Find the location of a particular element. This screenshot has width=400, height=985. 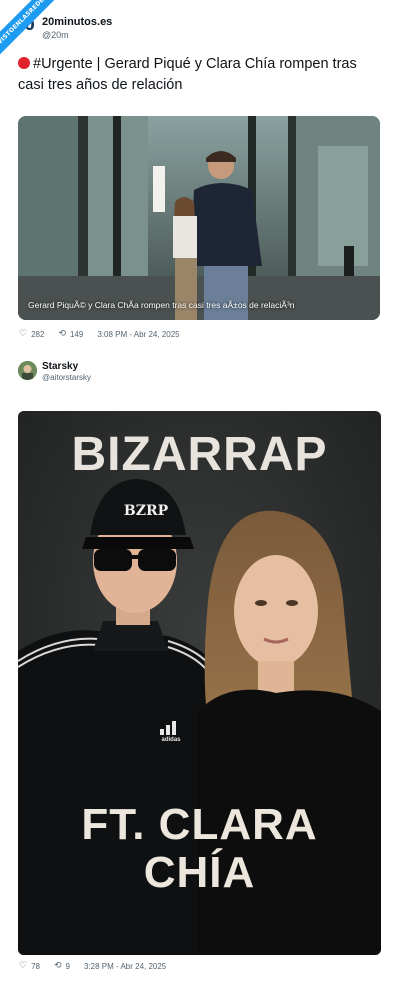

like-count: 282 is located at coordinates (38, 334).